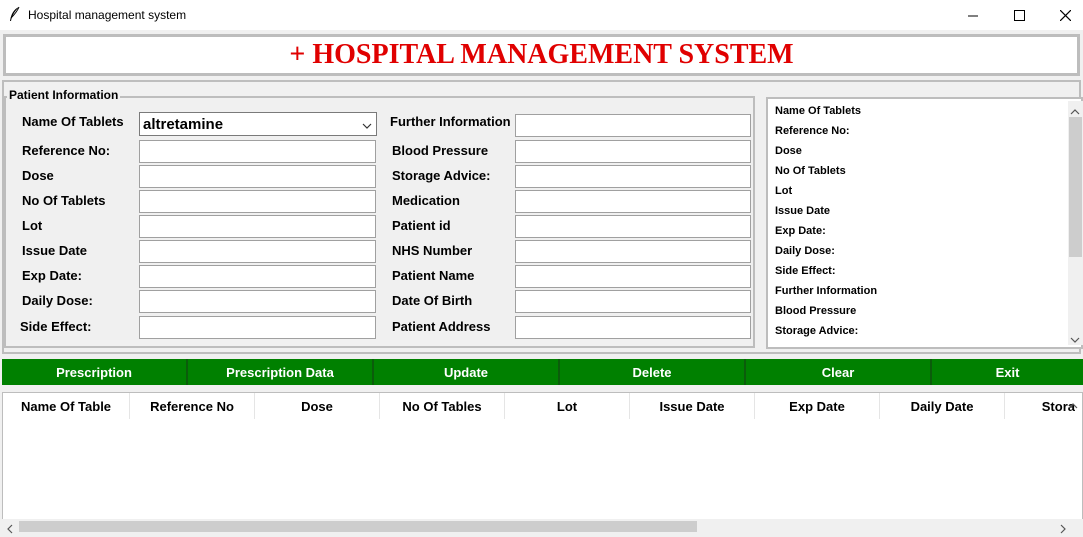  I want to click on minimize-icon, so click(972, 15).